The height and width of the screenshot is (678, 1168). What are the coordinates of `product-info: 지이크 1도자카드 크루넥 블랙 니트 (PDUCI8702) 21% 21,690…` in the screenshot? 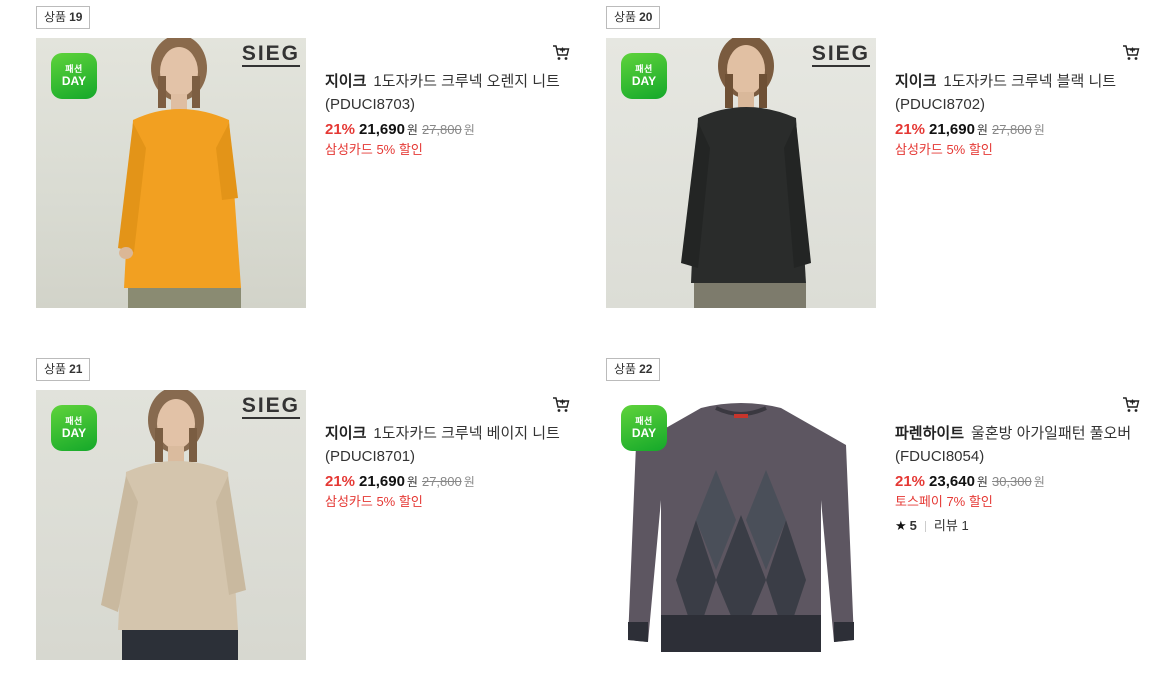 It's located at (1019, 114).